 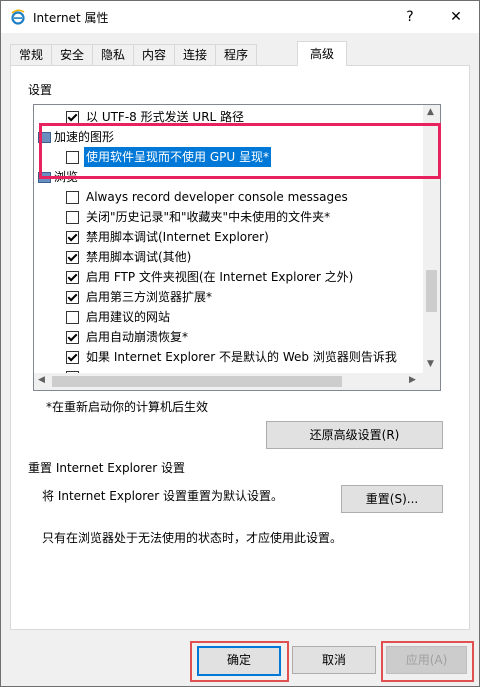 What do you see at coordinates (71, 18) in the screenshot?
I see `window-title: Internet 属性` at bounding box center [71, 18].